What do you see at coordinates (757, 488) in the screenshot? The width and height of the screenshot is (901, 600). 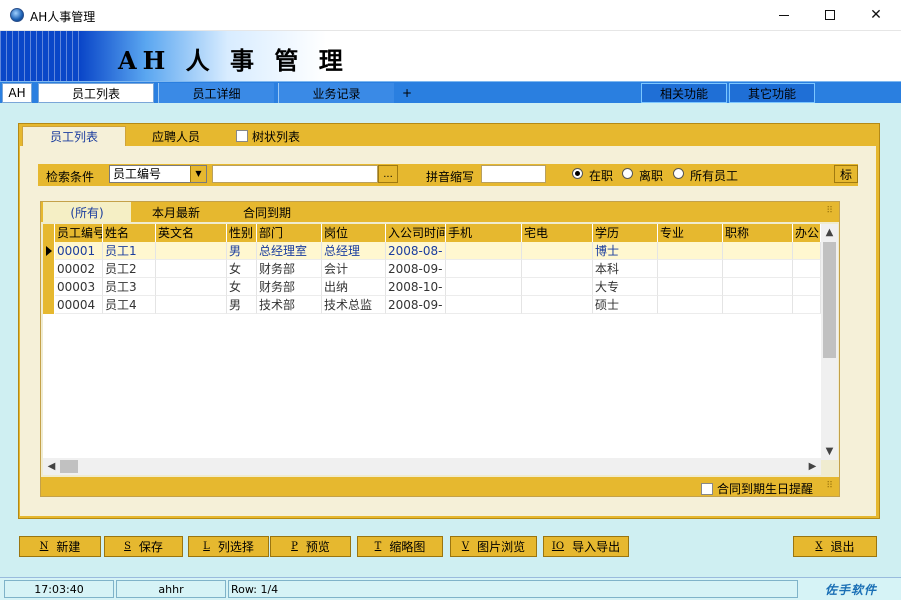 I see `reminder-toggle: 合同到期生日提醒` at bounding box center [757, 488].